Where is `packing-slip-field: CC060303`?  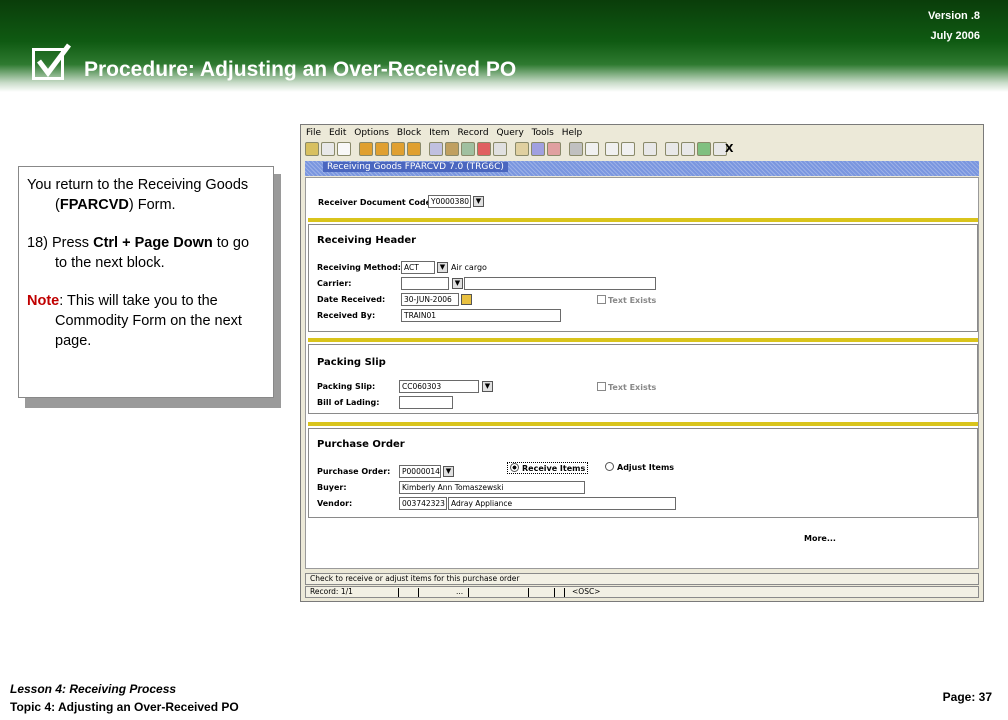
packing-slip-field: CC060303 is located at coordinates (439, 386).